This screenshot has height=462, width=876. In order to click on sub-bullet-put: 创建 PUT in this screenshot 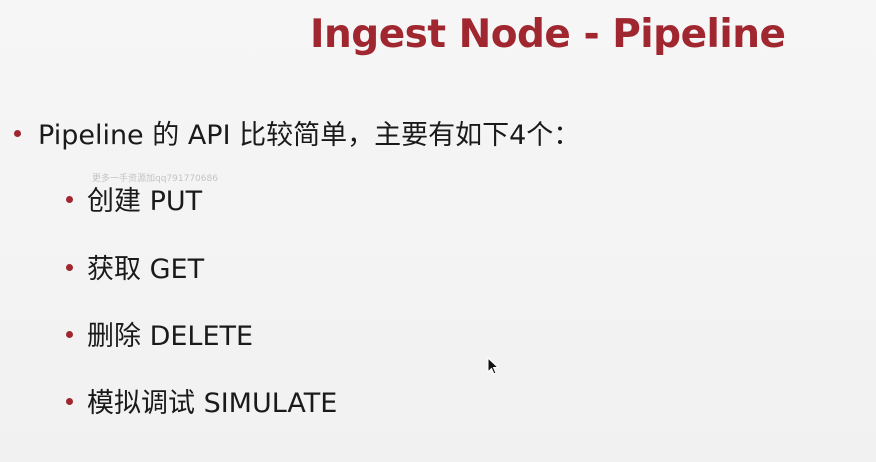, I will do `click(134, 198)`.